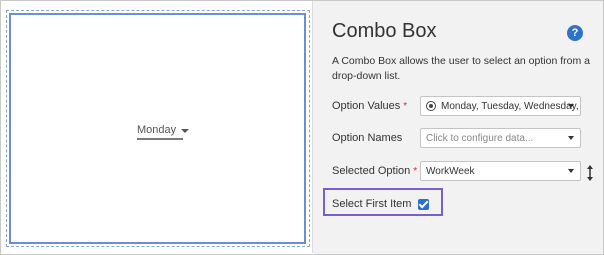 This screenshot has width=604, height=255. I want to click on select-first-item-label-text: Select First Item, so click(372, 204).